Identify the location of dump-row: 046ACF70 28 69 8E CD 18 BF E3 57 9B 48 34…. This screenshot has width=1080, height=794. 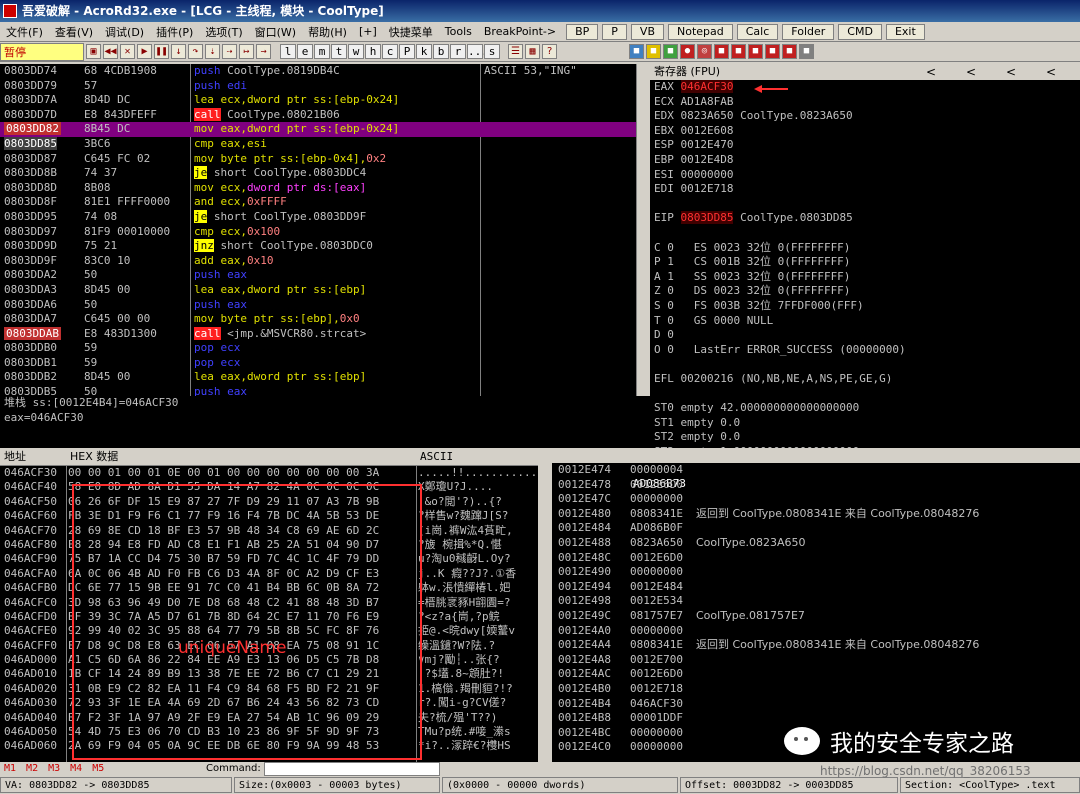
(276, 531).